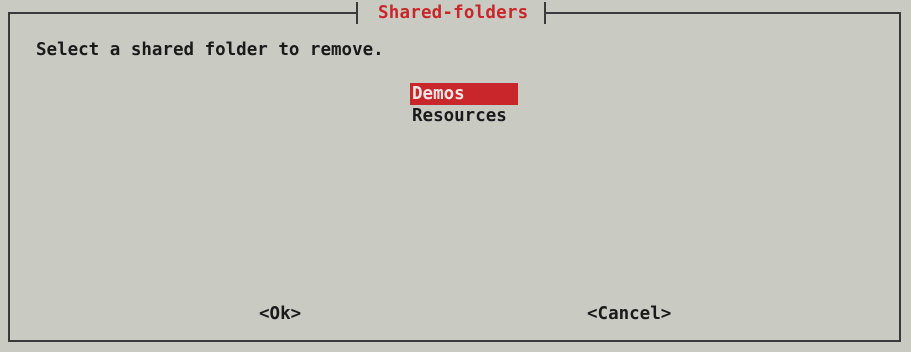 The width and height of the screenshot is (911, 352). What do you see at coordinates (210, 50) in the screenshot?
I see `dialog-prompt: Select a shared folder to remove.` at bounding box center [210, 50].